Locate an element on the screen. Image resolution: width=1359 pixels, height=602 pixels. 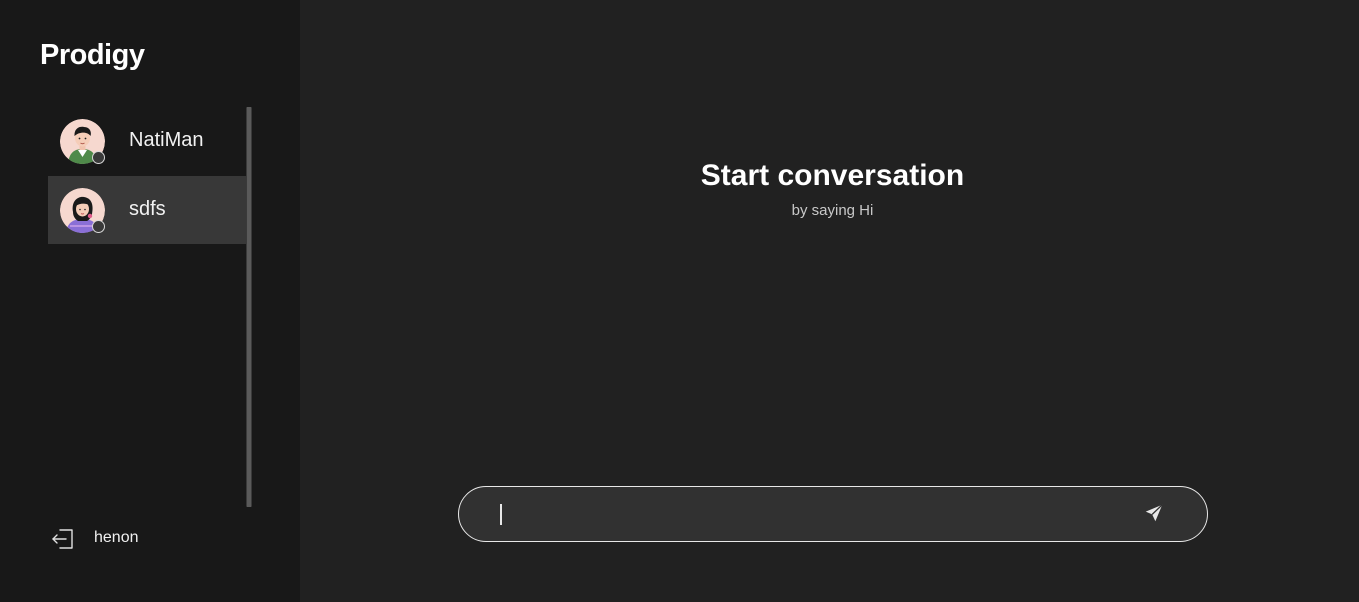
contact-item-sdfs: sdfs is located at coordinates (147, 210).